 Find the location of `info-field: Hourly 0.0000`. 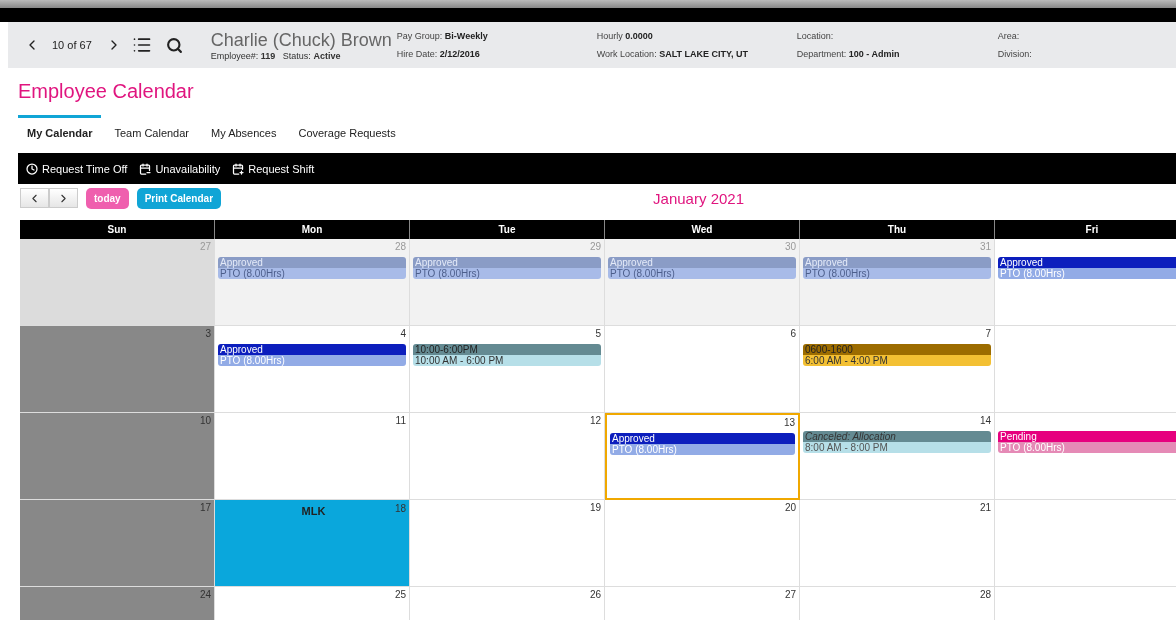

info-field: Hourly 0.0000 is located at coordinates (696, 36).